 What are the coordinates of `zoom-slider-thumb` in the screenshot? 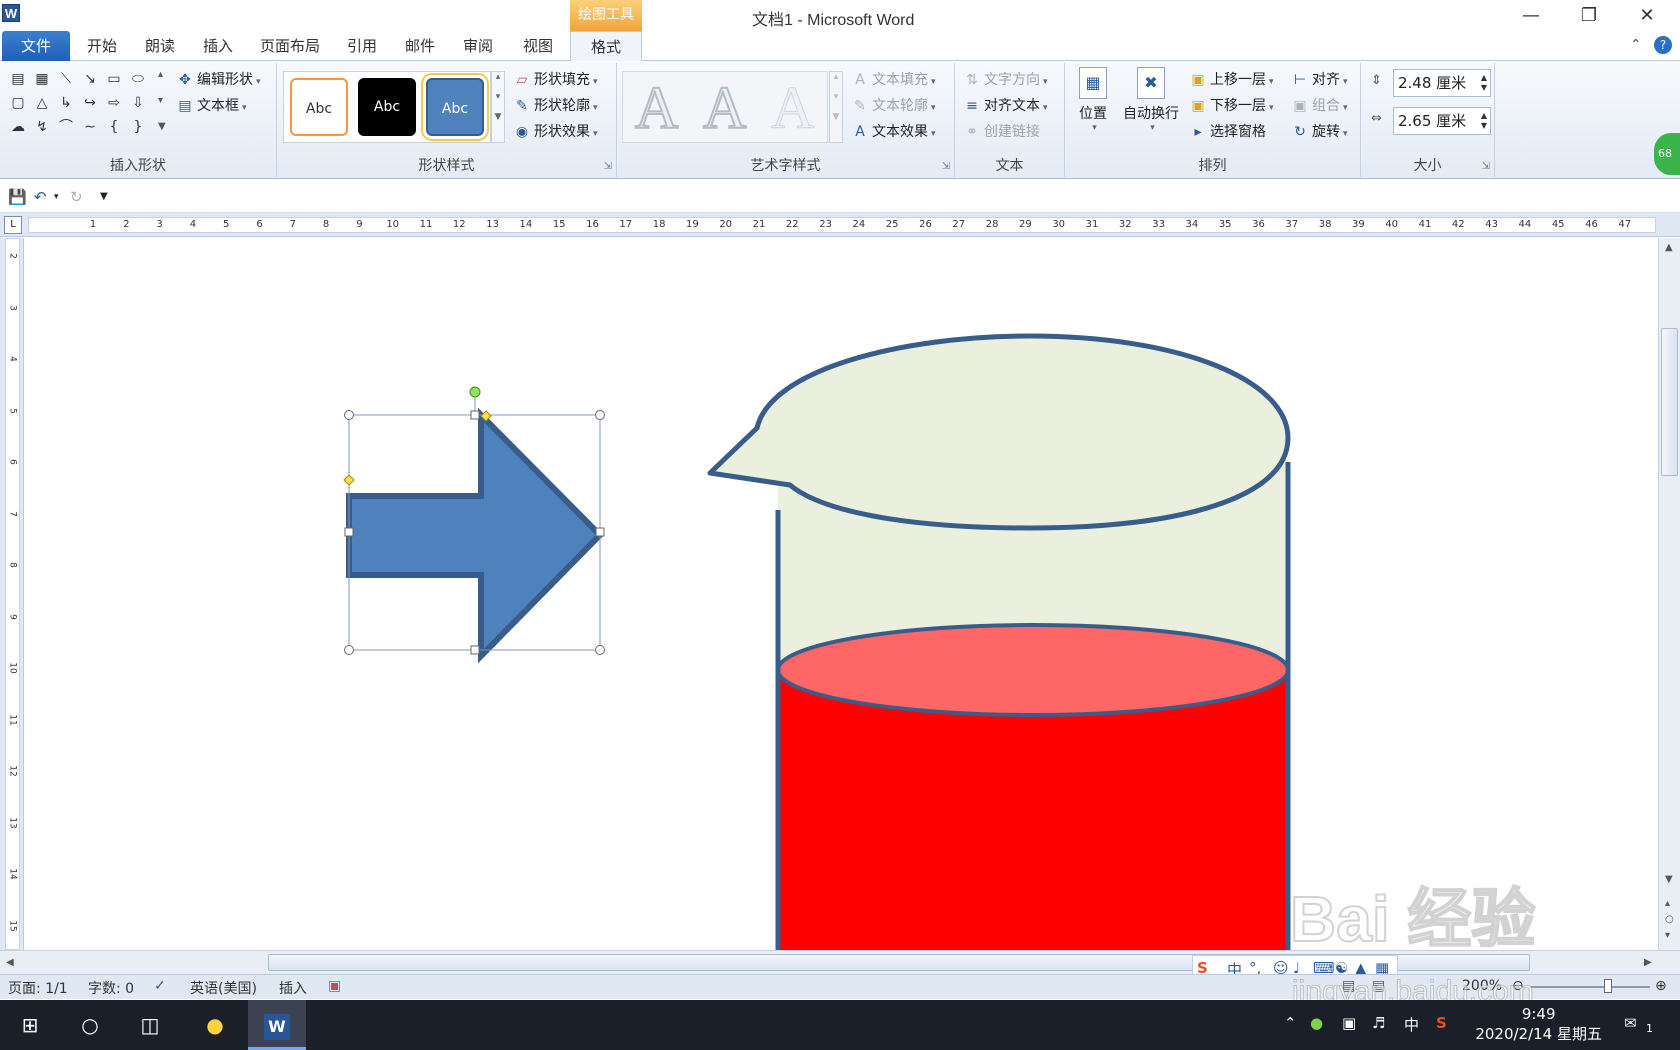 It's located at (1608, 986).